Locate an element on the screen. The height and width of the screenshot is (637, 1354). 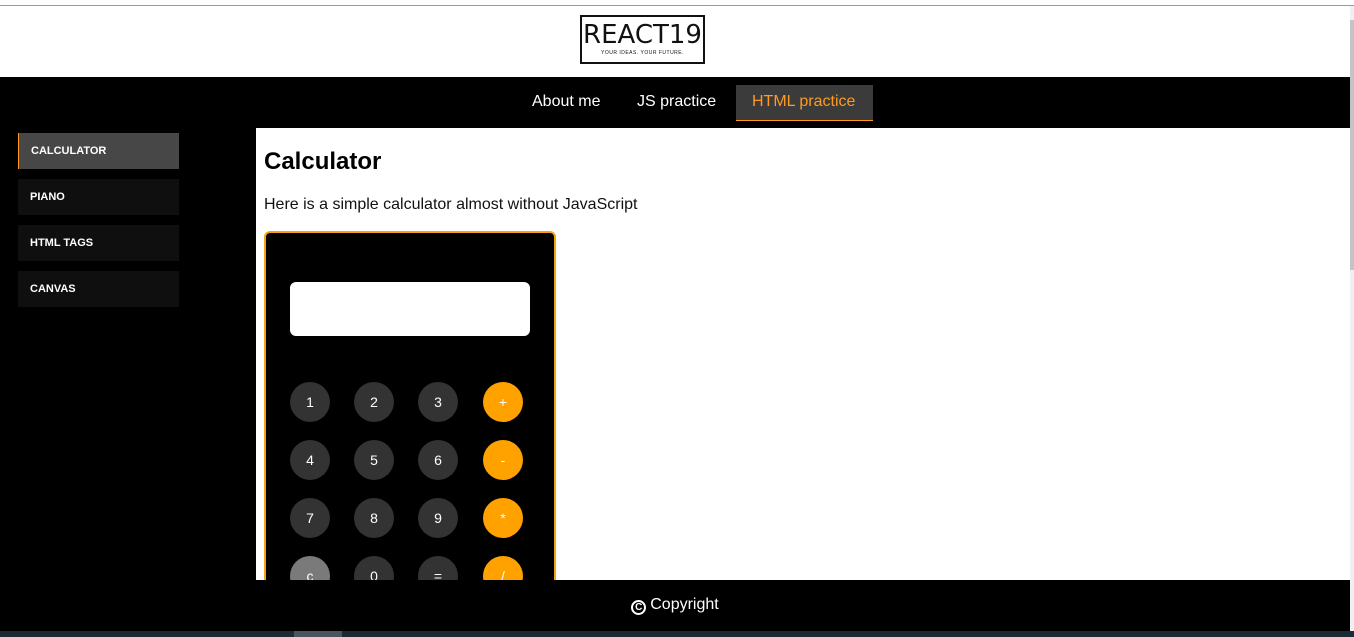
key-0: 0 is located at coordinates (374, 568).